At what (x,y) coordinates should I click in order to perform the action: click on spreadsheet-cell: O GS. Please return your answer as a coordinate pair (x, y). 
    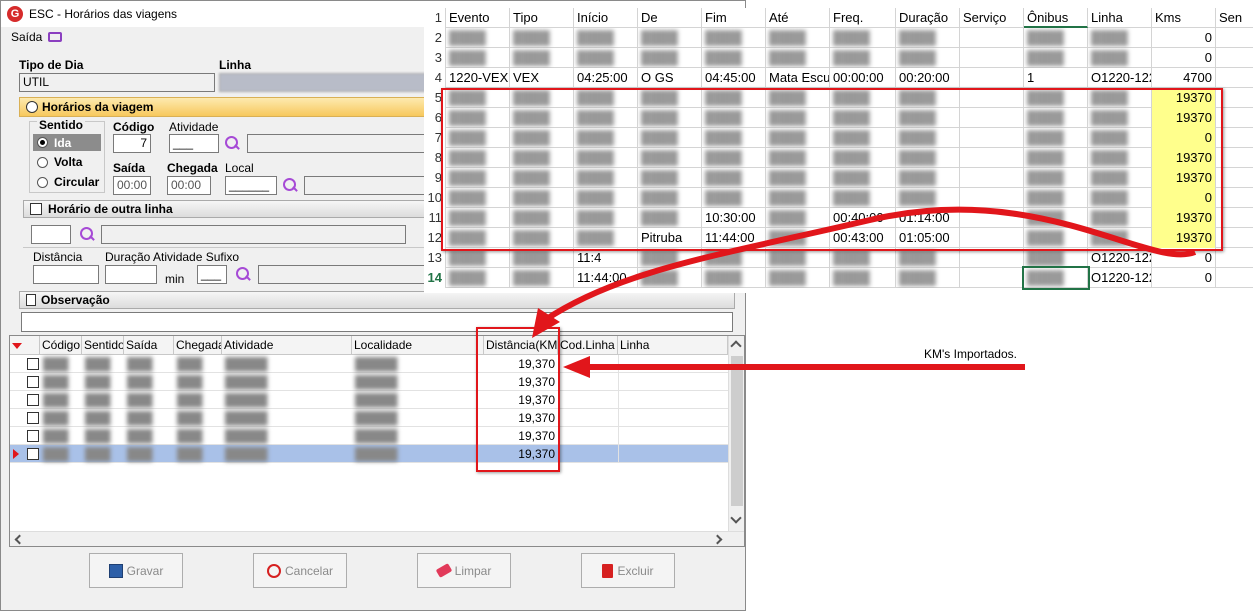
    Looking at the image, I should click on (670, 78).